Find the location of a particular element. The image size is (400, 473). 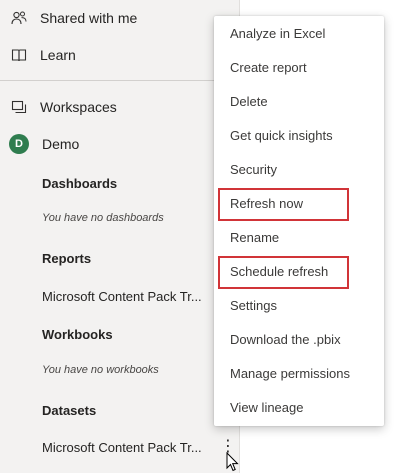

menu-item-analyze-in-excel: Analyze in Excel is located at coordinates (277, 34).